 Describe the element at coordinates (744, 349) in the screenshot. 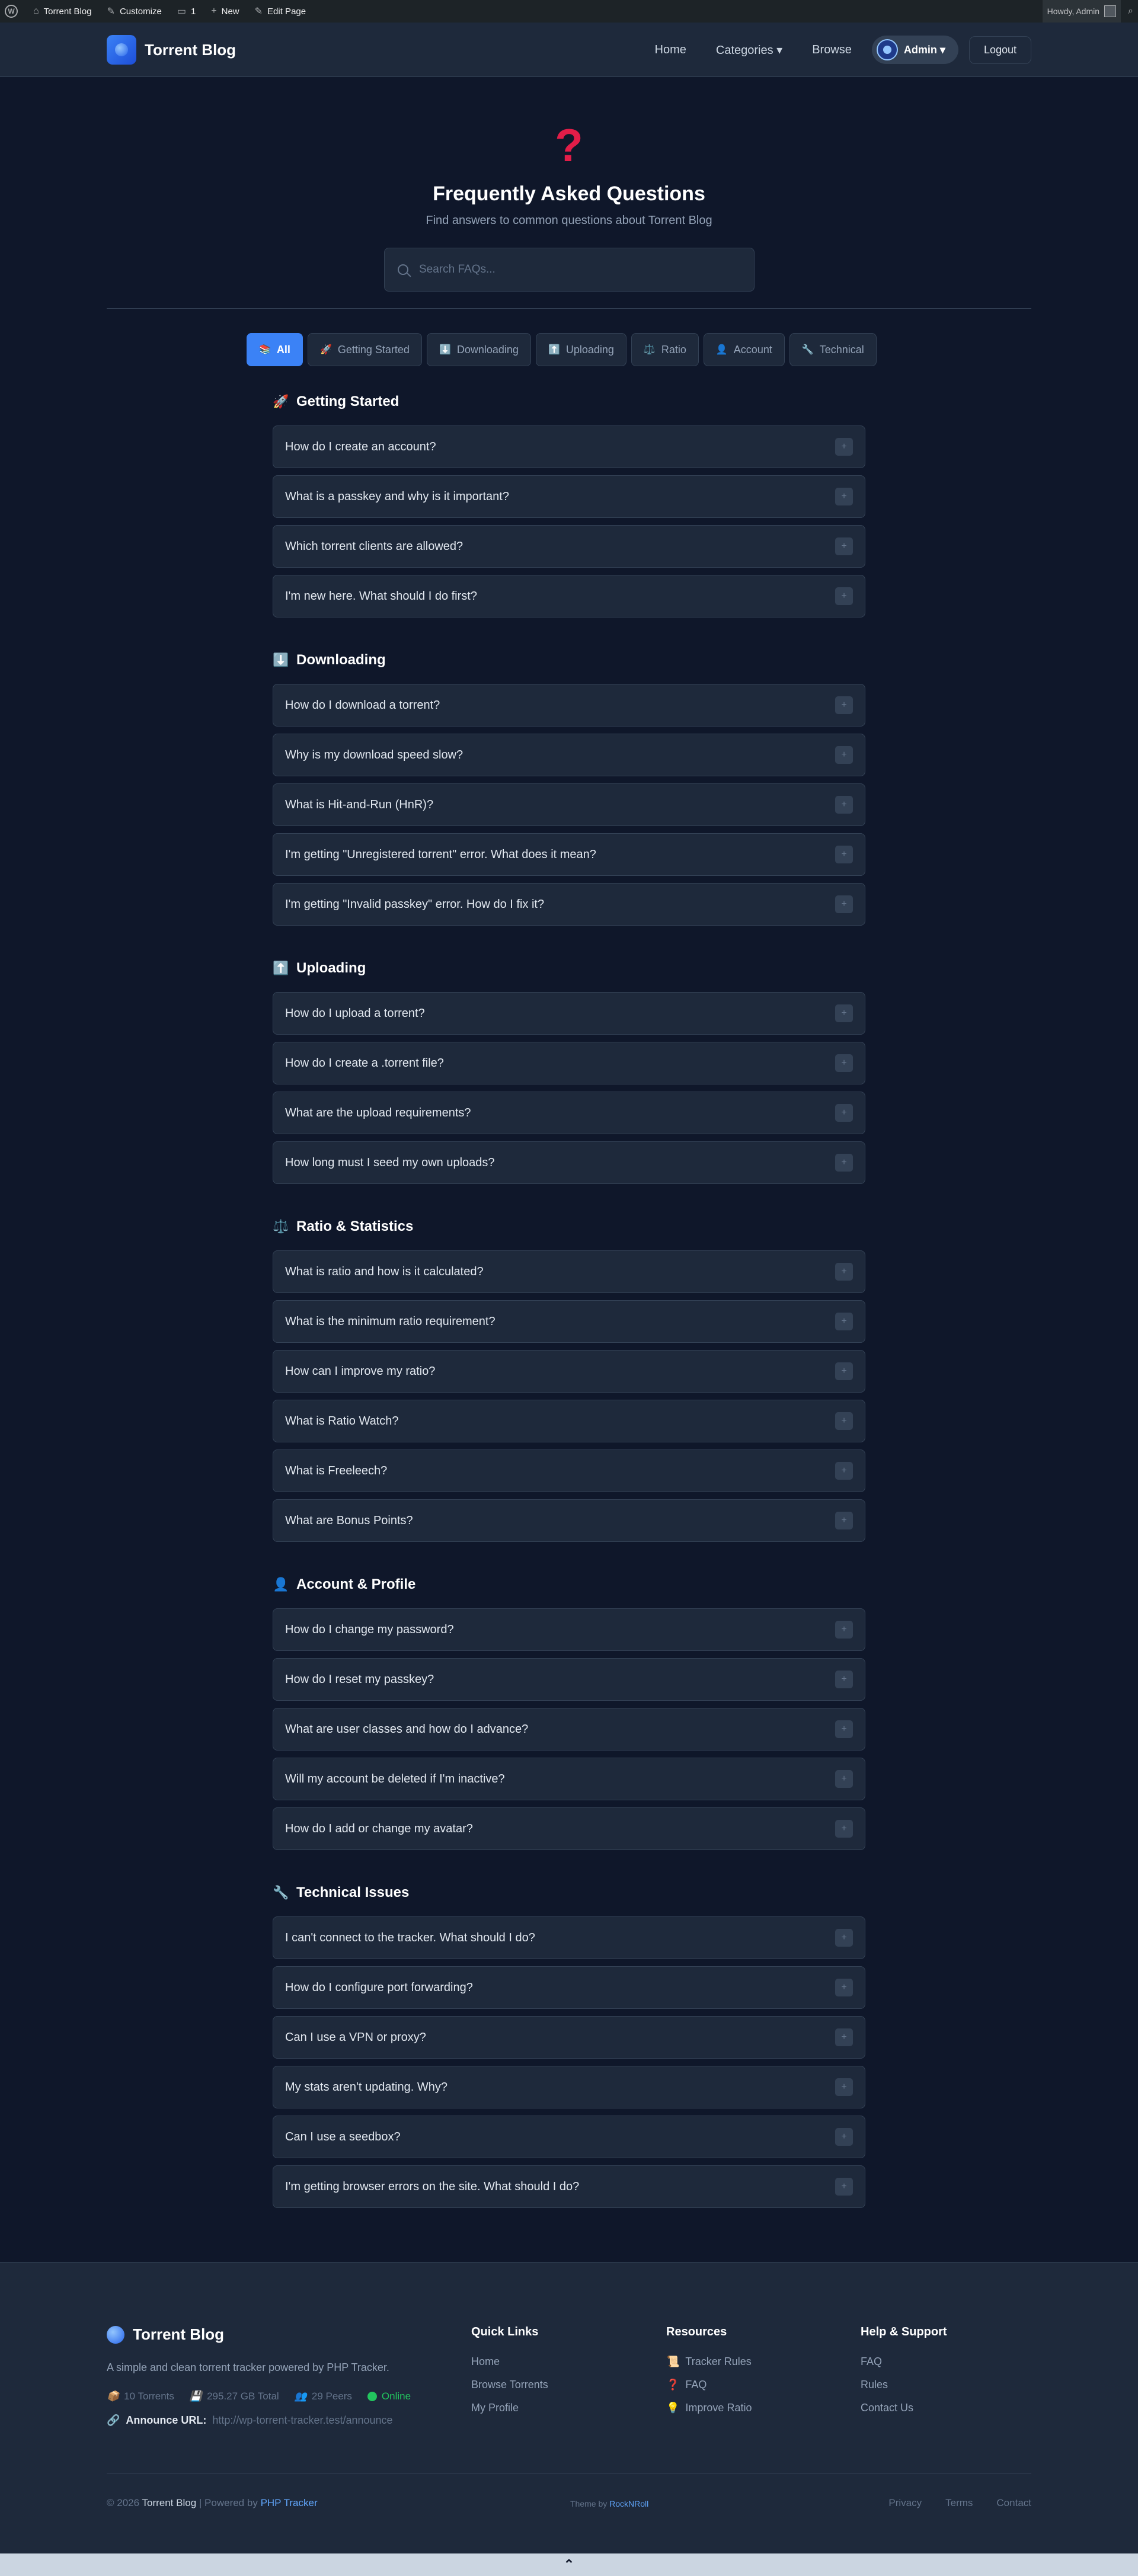

I see `tab-account: 👤 Account` at that location.